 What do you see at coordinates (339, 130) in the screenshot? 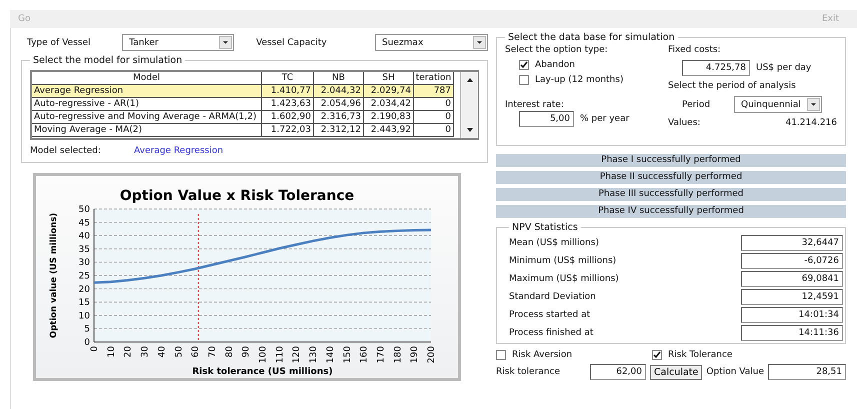
I see `table-cell: 2.312,12` at bounding box center [339, 130].